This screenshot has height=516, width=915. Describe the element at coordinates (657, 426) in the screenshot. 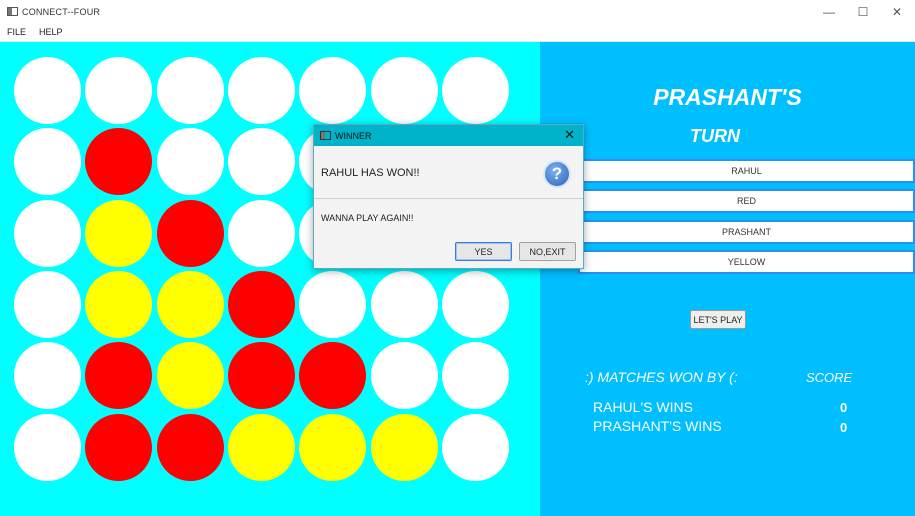

I see `player2-wins-label: PRASHANT'S WINS` at that location.